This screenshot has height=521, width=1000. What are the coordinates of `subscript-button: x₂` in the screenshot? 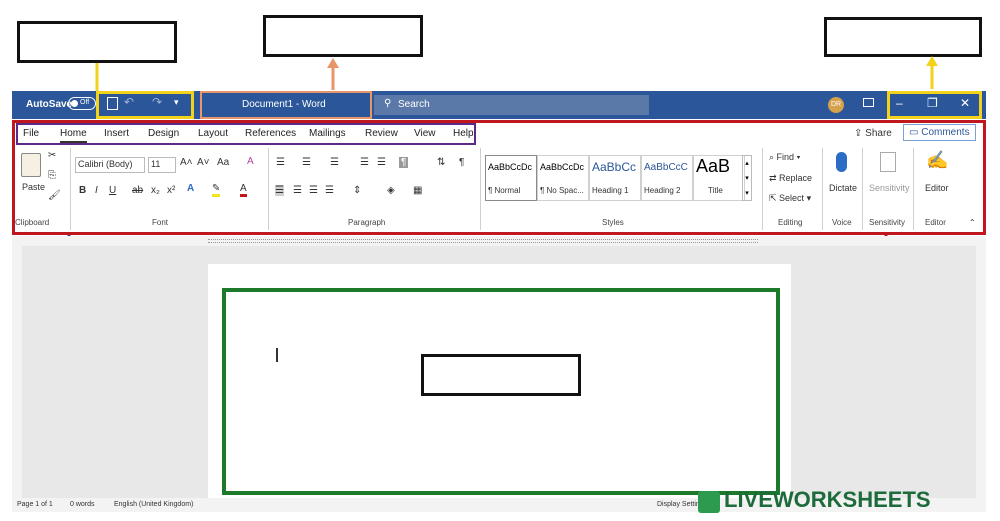 It's located at (155, 190).